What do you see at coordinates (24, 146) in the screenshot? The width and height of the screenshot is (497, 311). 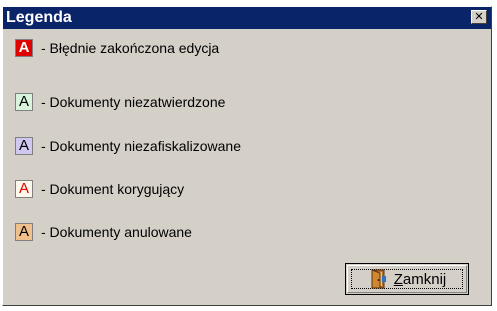 I see `legend-sample-unfiscalized: A` at bounding box center [24, 146].